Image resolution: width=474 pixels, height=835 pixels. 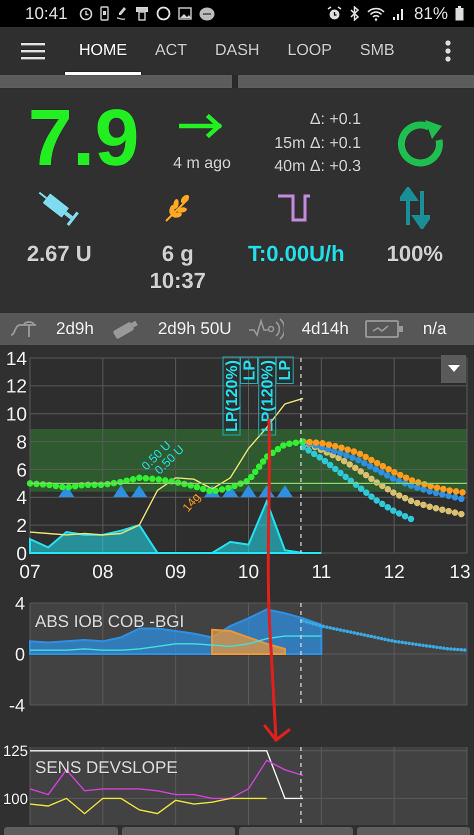 I want to click on device-age: 2d9h 50U, so click(x=195, y=329).